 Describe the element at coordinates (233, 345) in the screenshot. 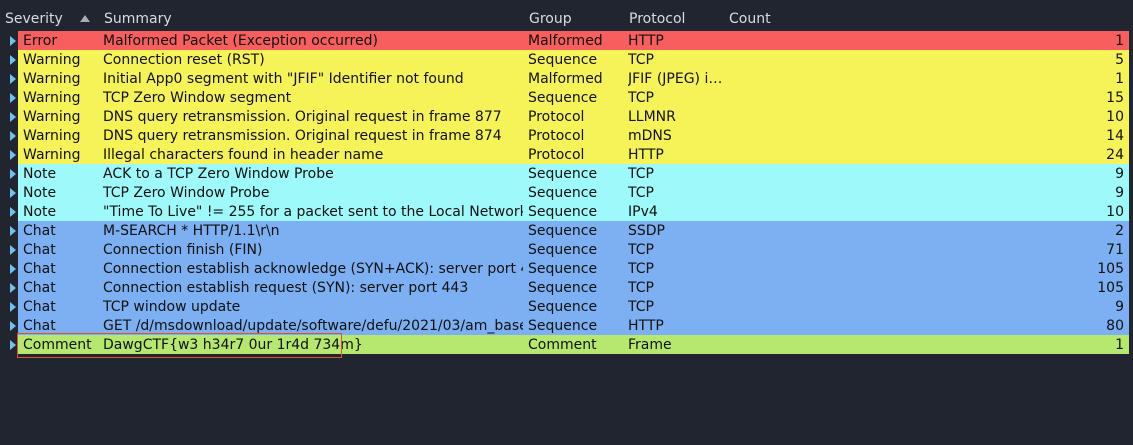

I see `summary-cell: DawgCTF{w3 h34r7 0ur 1r4d 734m}` at that location.